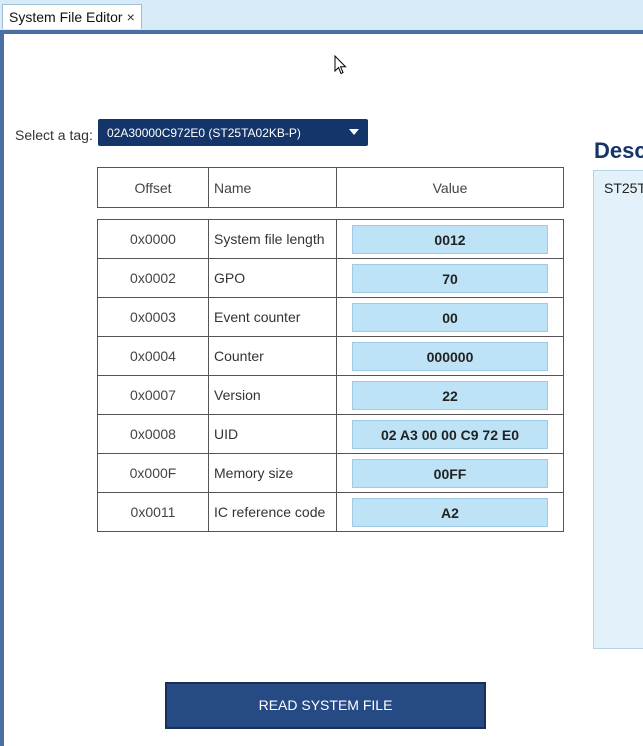 This screenshot has width=643, height=746. Describe the element at coordinates (153, 187) in the screenshot. I see `header-offset: Offset` at that location.